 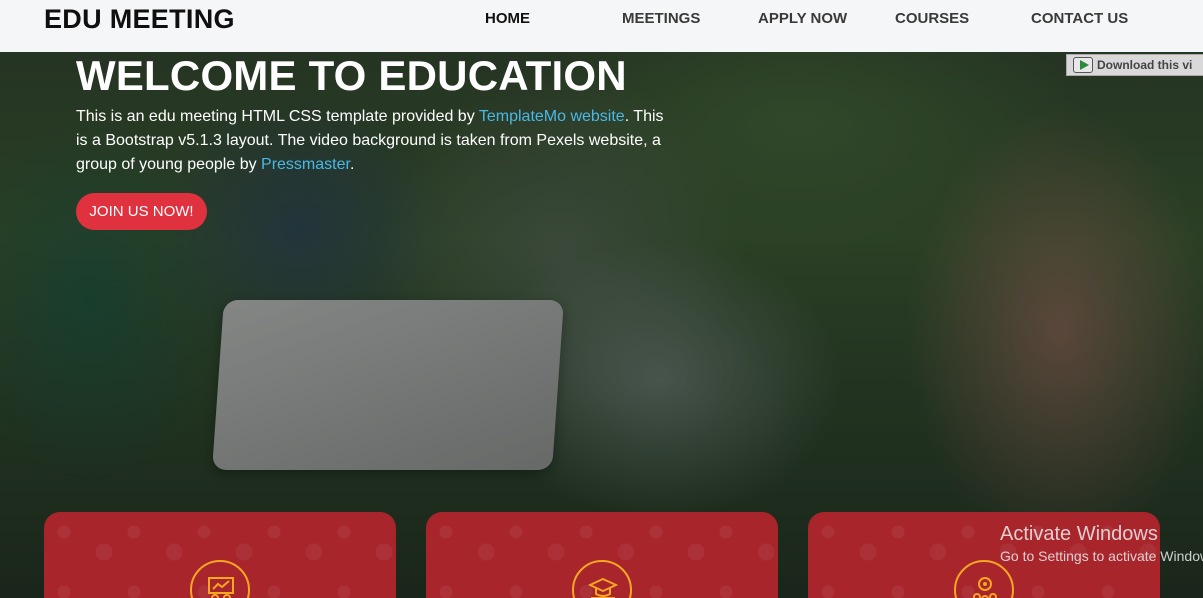 What do you see at coordinates (220, 579) in the screenshot?
I see `presentation-icon` at bounding box center [220, 579].